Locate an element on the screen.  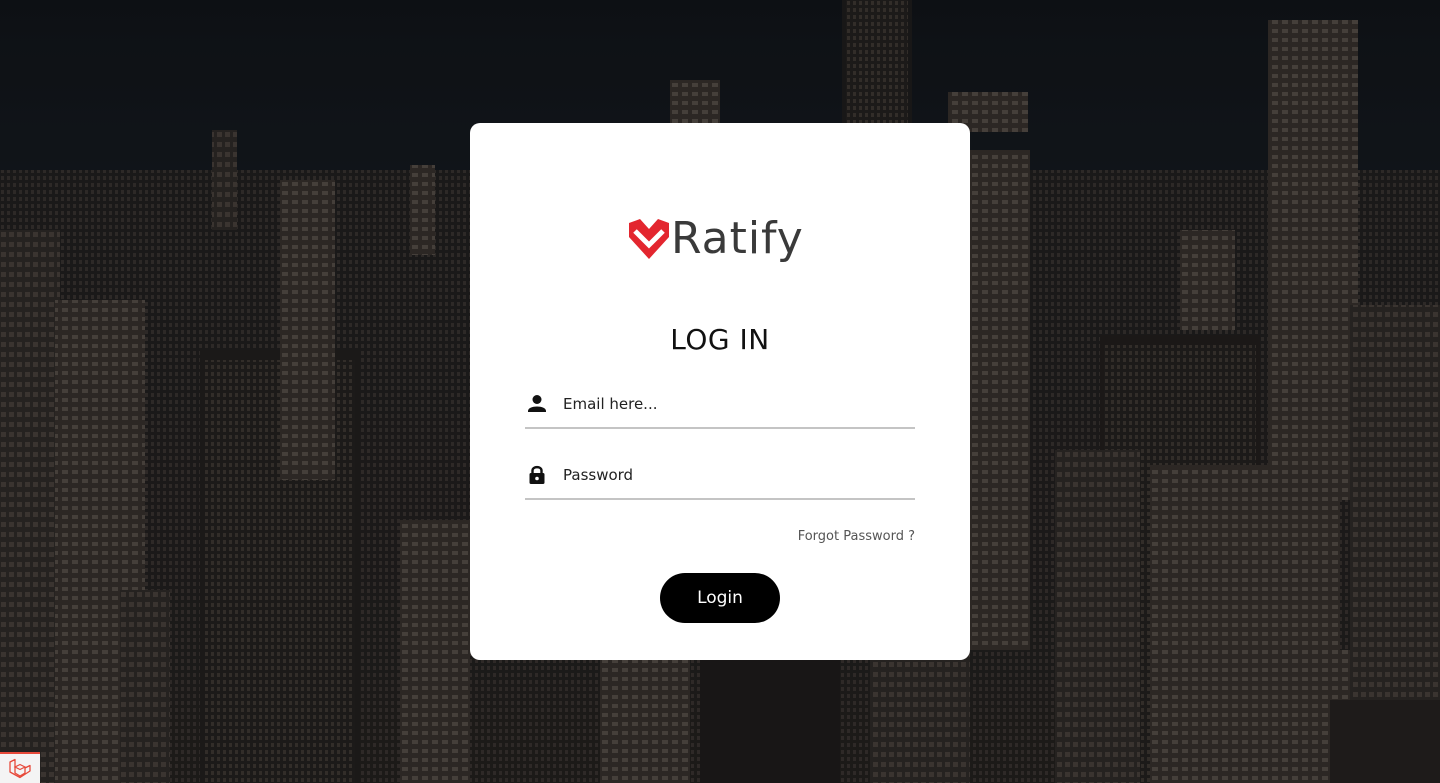
login-button: Login is located at coordinates (720, 598).